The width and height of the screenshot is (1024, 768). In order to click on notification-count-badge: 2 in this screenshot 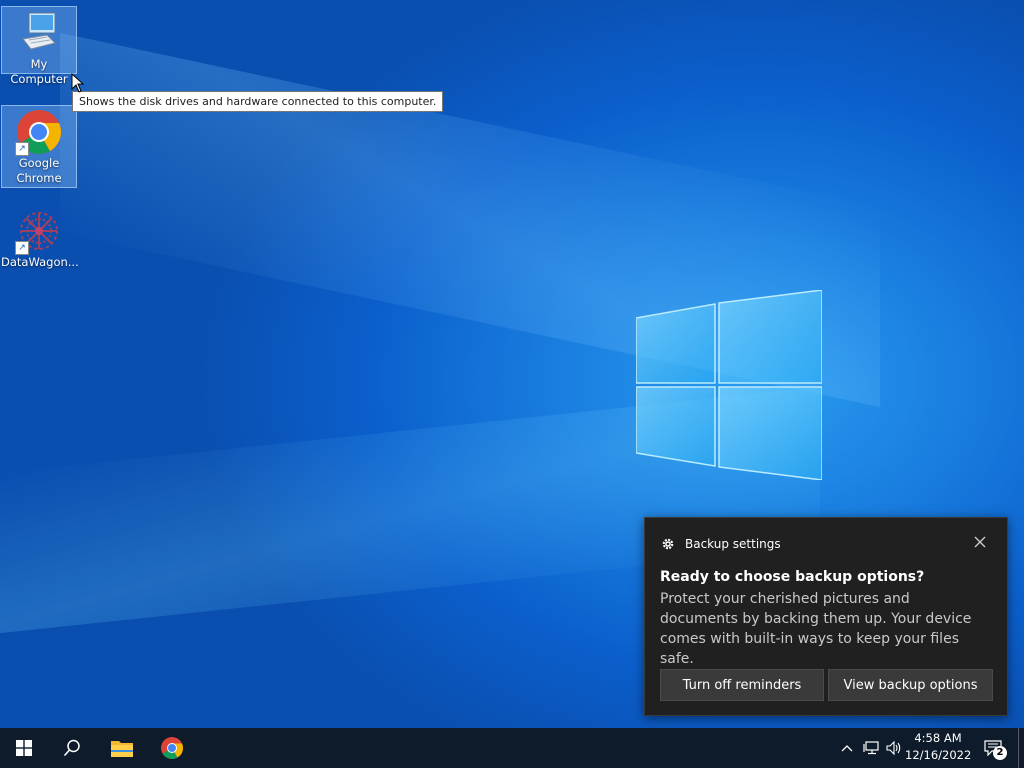, I will do `click(1000, 753)`.